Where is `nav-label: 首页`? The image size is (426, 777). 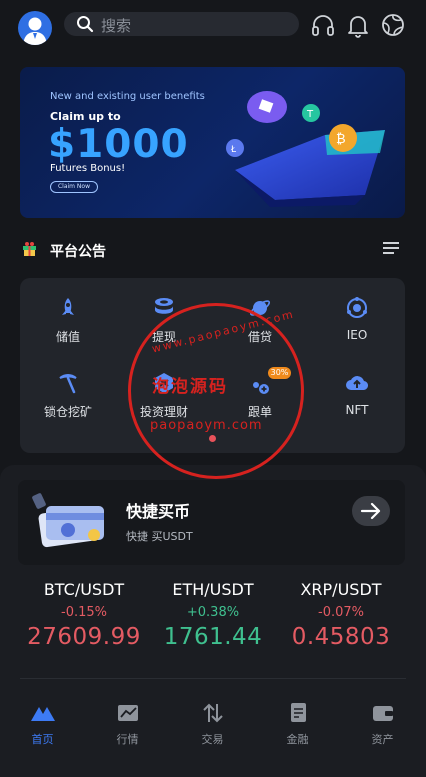
nav-label: 首页 is located at coordinates (42, 739).